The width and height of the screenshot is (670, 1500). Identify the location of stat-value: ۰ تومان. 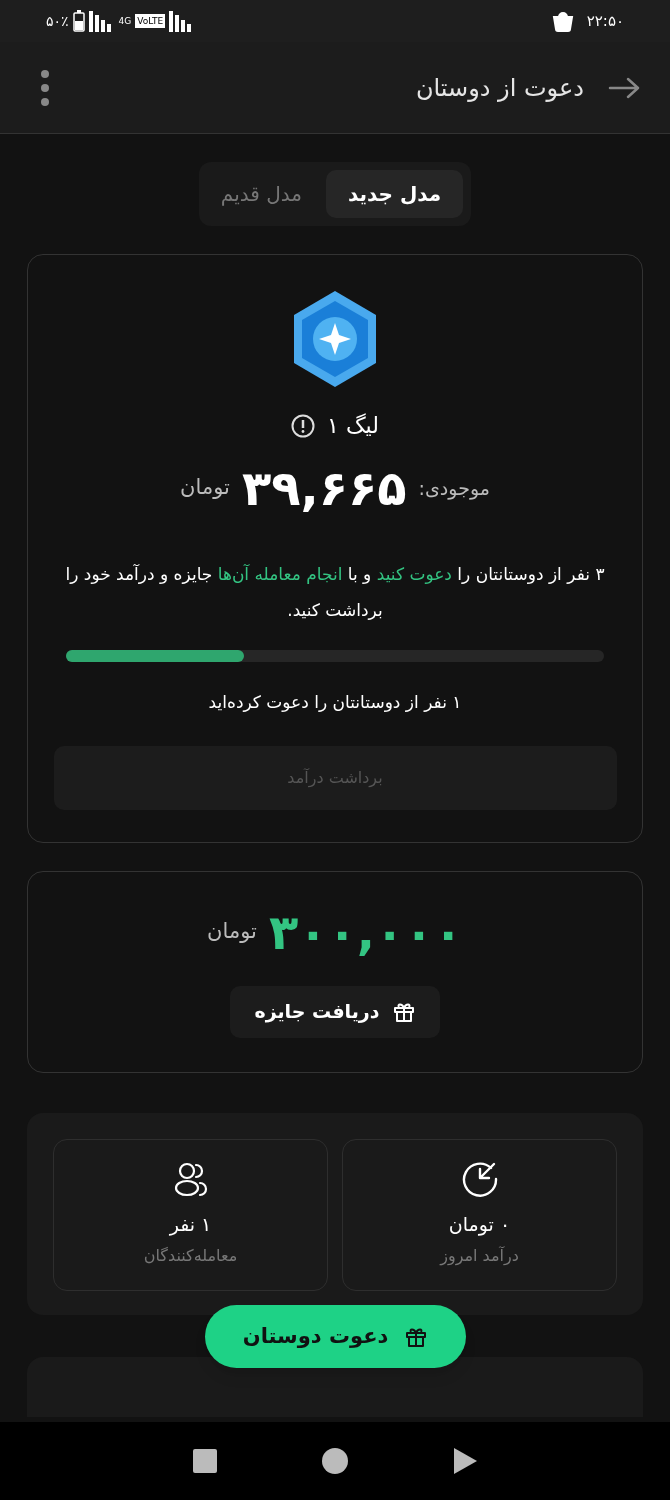
(479, 1224).